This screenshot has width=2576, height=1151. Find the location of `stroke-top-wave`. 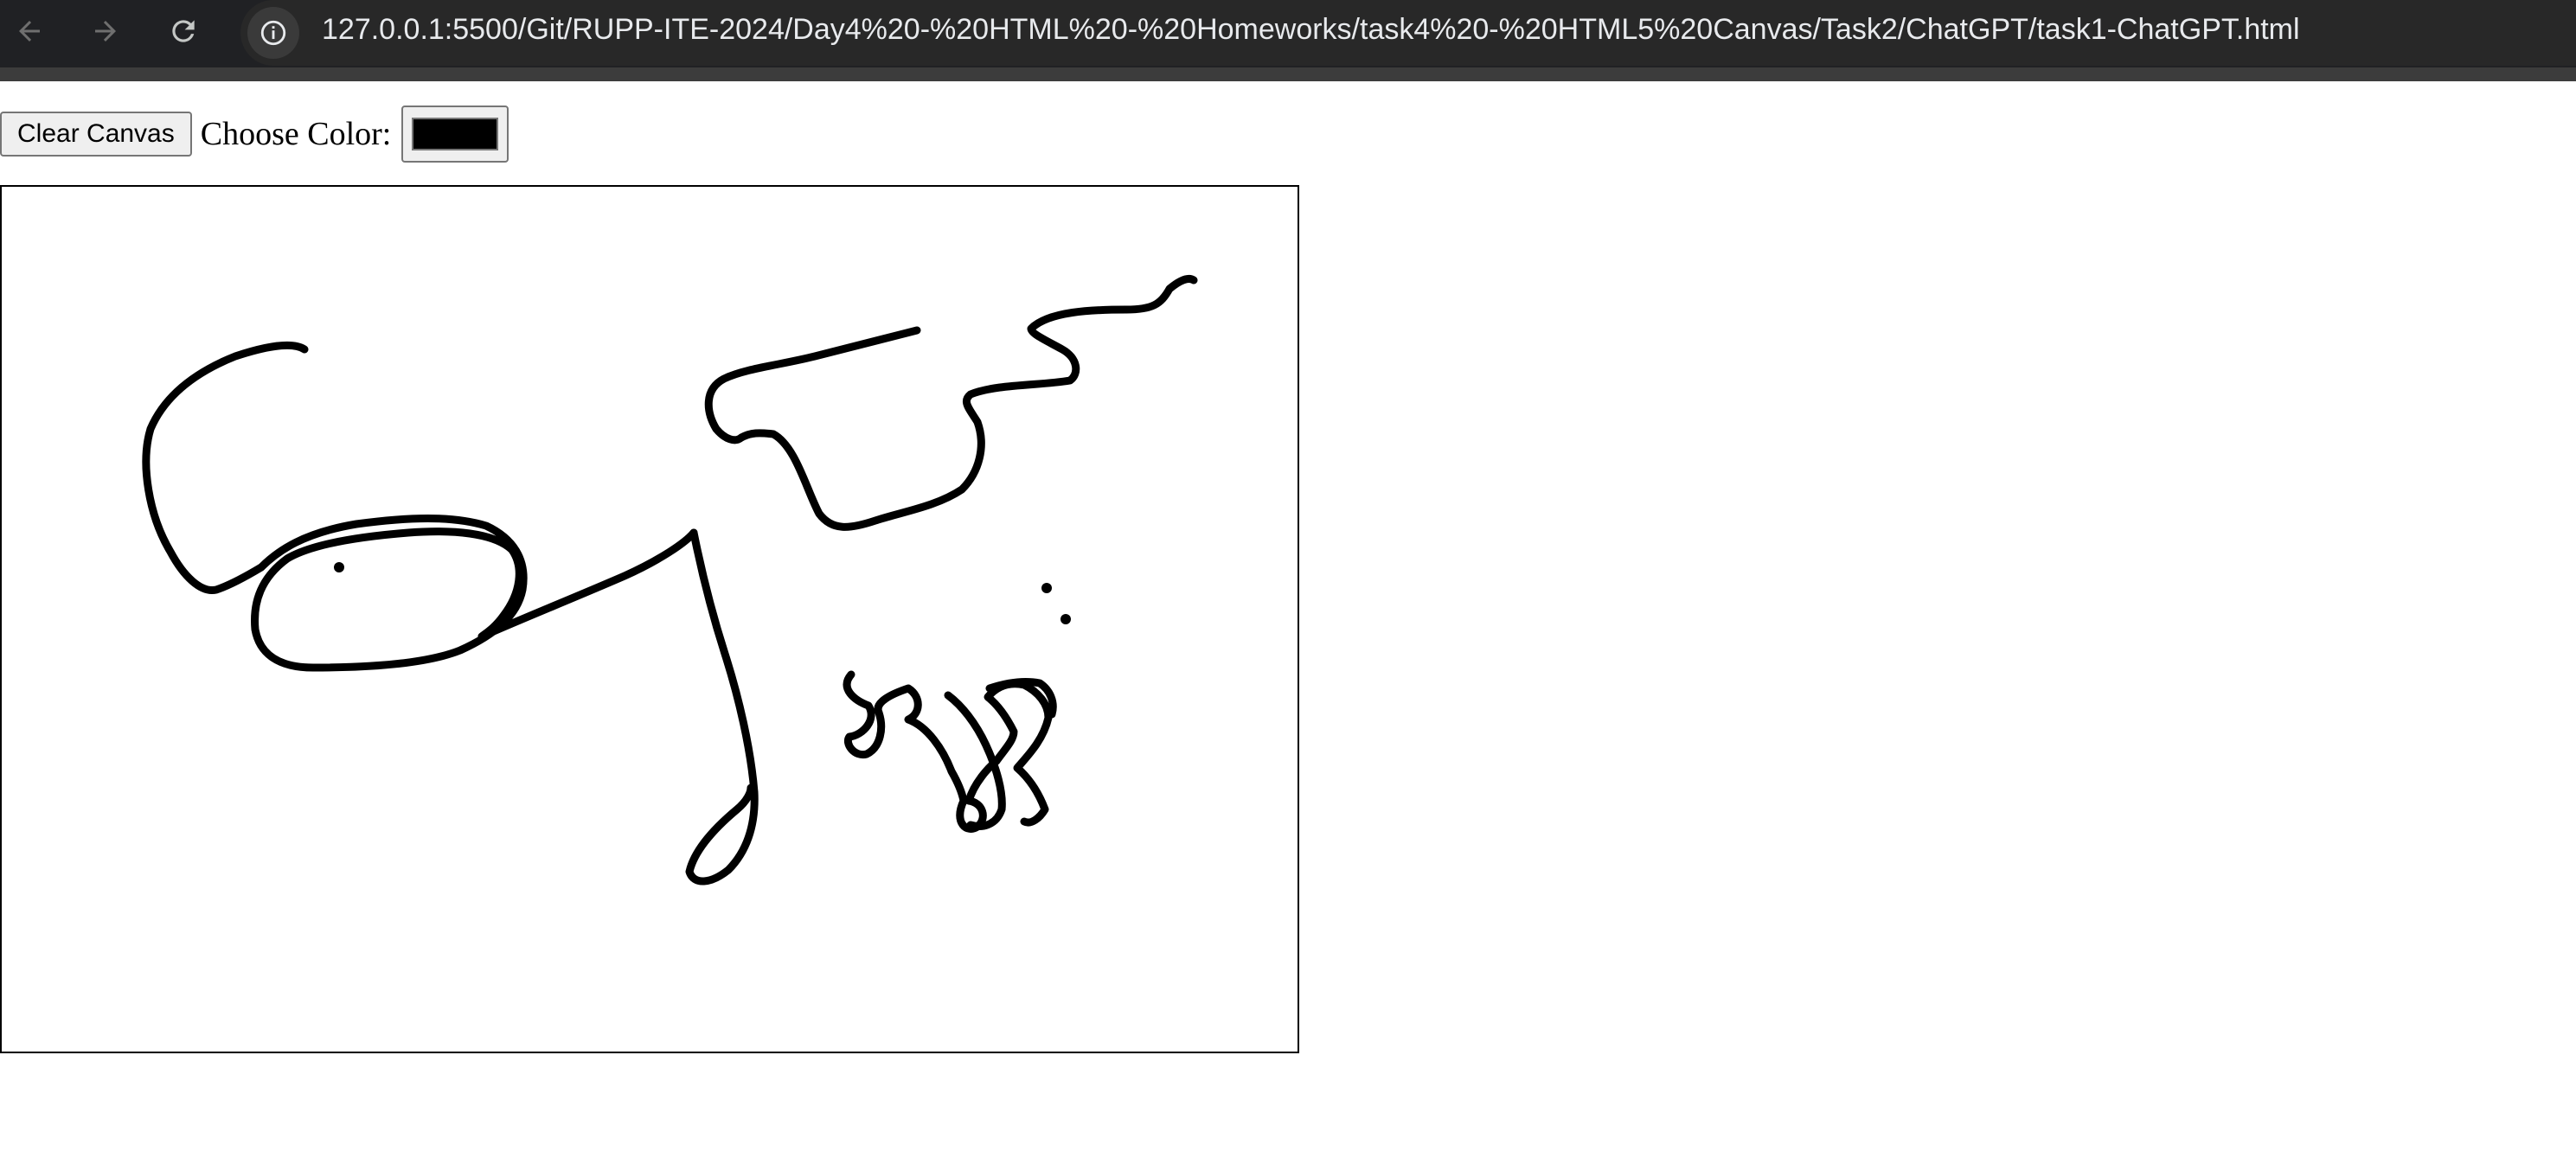

stroke-top-wave is located at coordinates (951, 402).